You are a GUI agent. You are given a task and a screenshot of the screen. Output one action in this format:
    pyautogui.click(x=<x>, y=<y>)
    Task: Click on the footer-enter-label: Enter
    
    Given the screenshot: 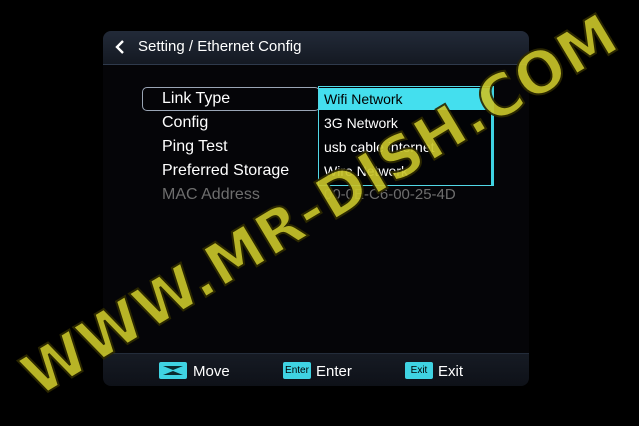 What is the action you would take?
    pyautogui.click(x=334, y=371)
    